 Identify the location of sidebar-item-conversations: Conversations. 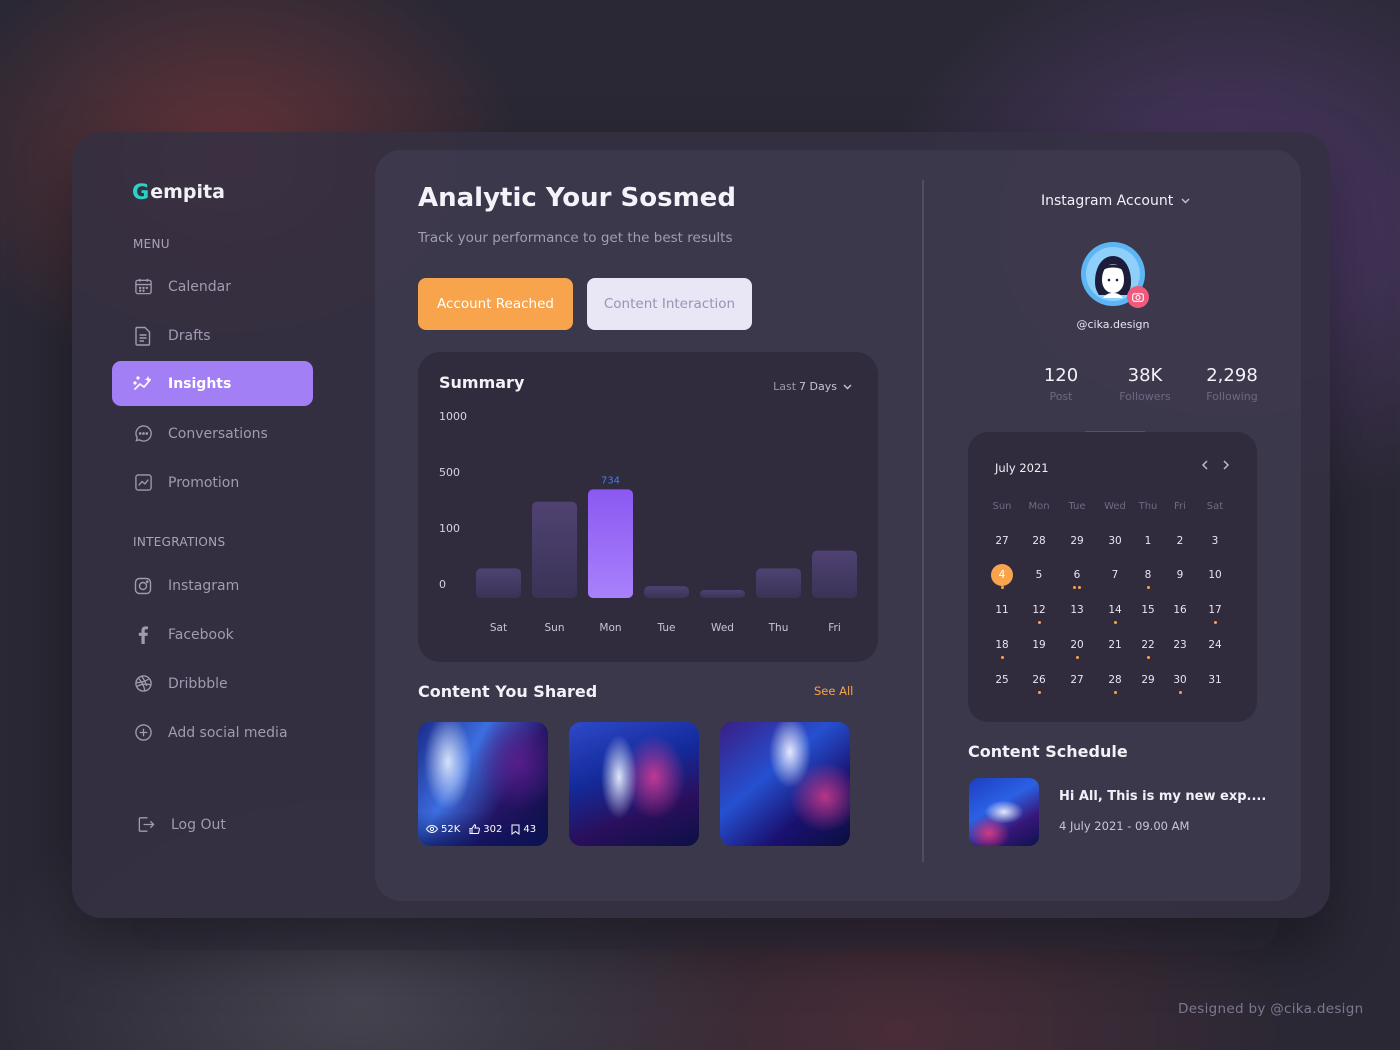
(212, 433).